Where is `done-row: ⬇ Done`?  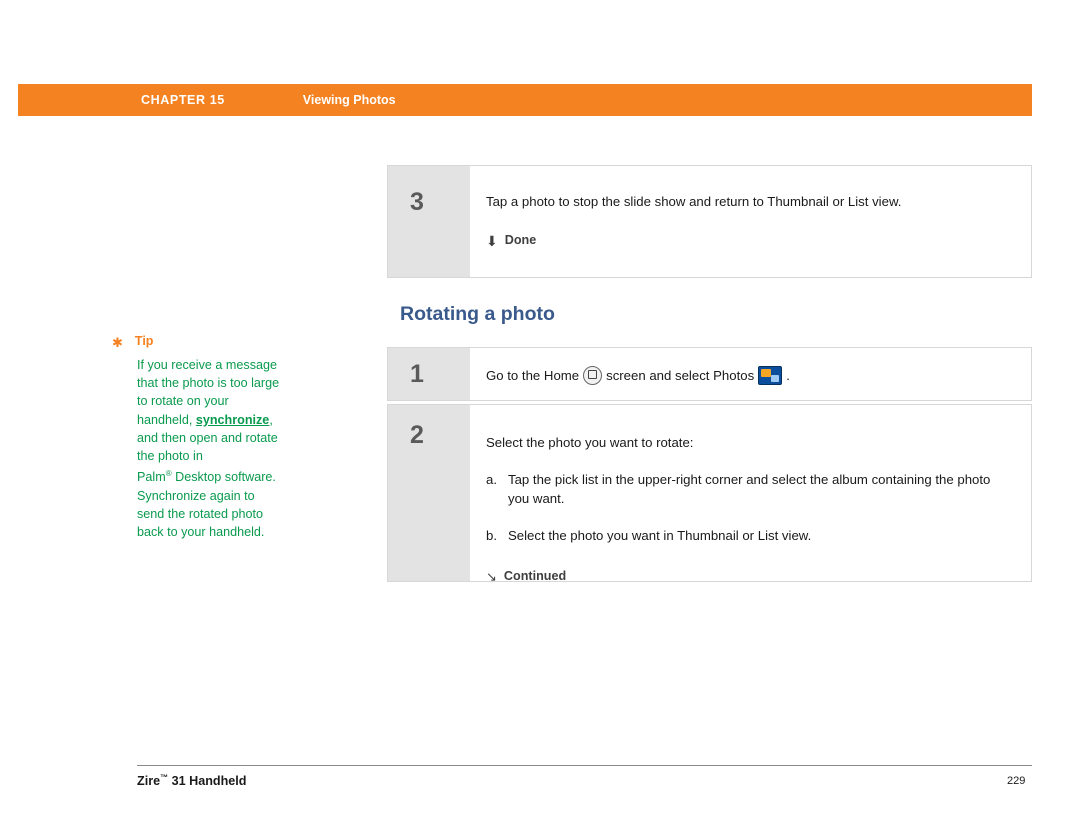 done-row: ⬇ Done is located at coordinates (750, 240).